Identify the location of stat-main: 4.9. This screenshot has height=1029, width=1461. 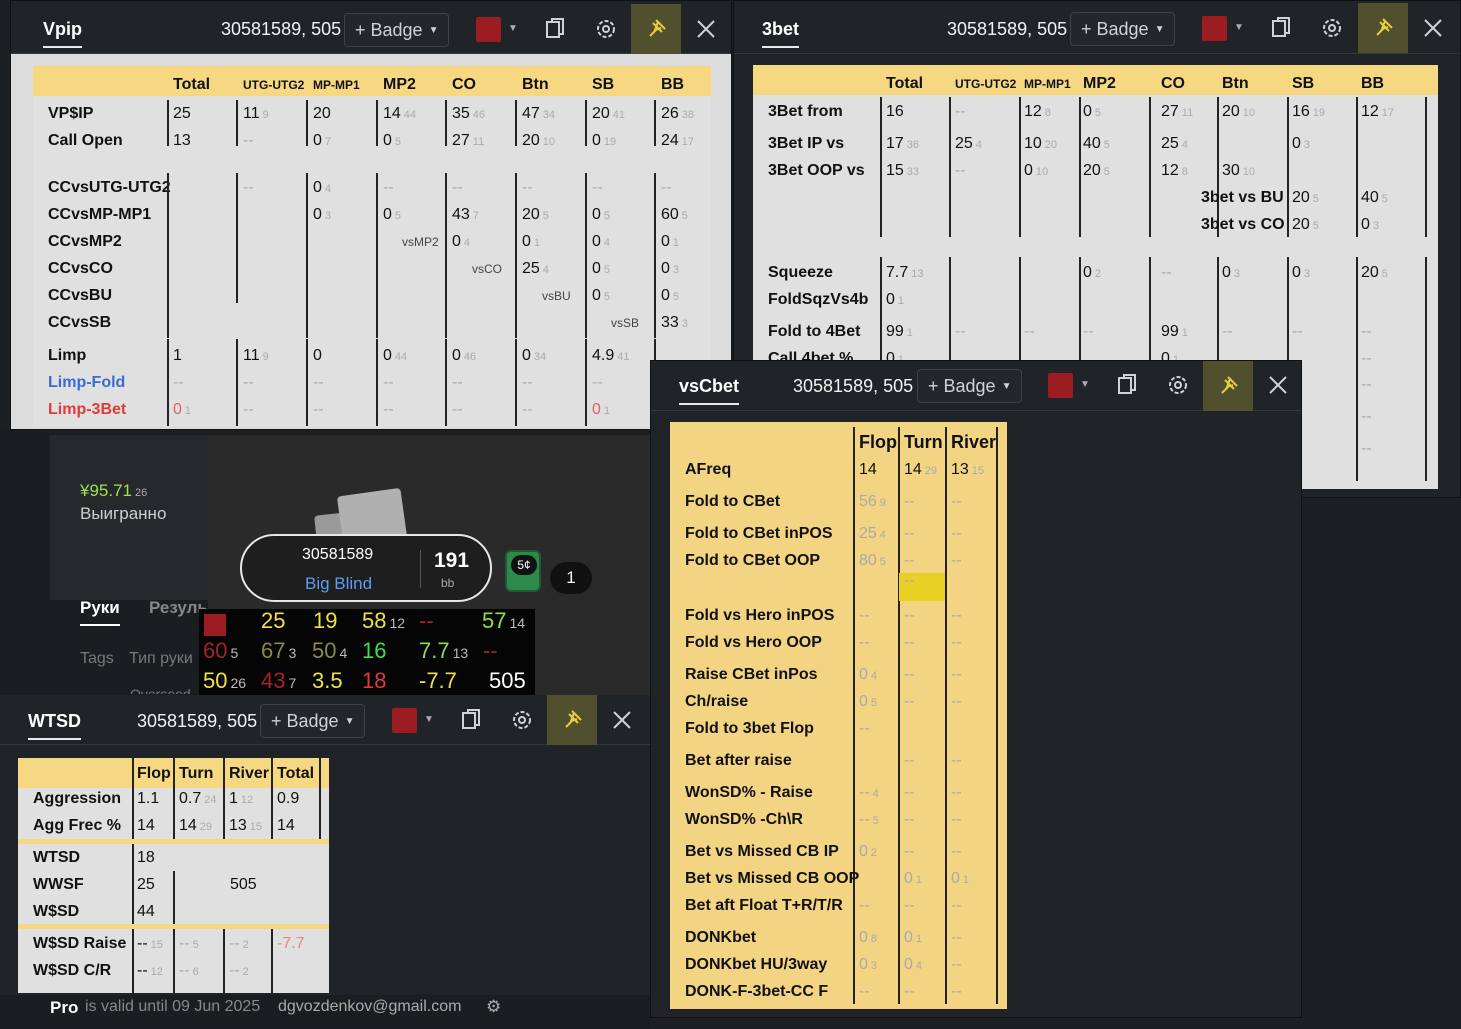
(603, 355).